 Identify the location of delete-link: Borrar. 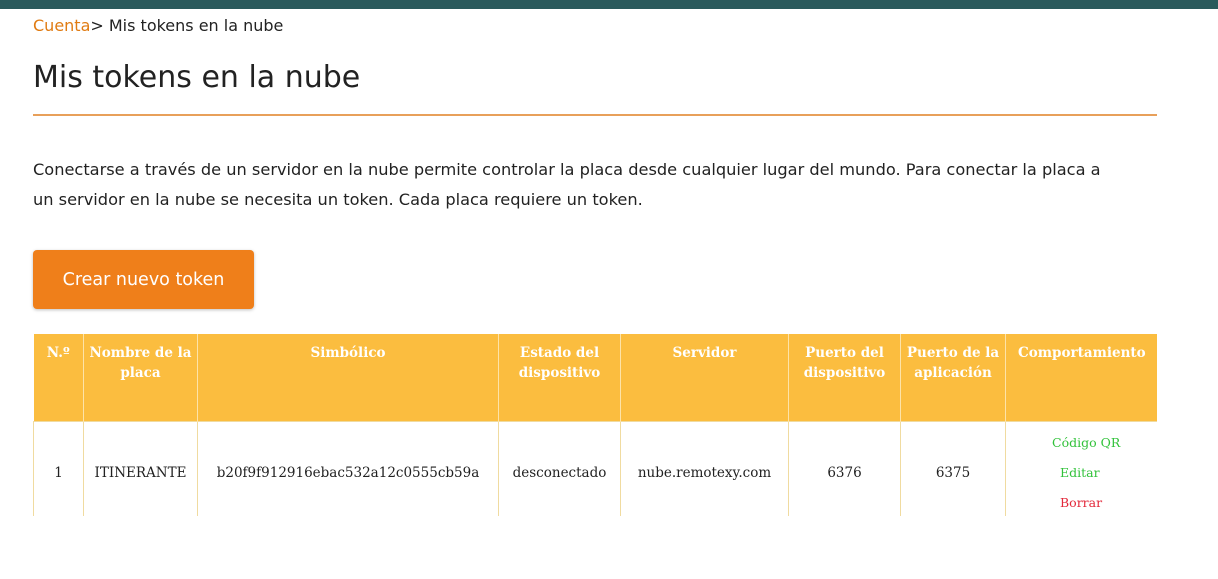
(1104, 502).